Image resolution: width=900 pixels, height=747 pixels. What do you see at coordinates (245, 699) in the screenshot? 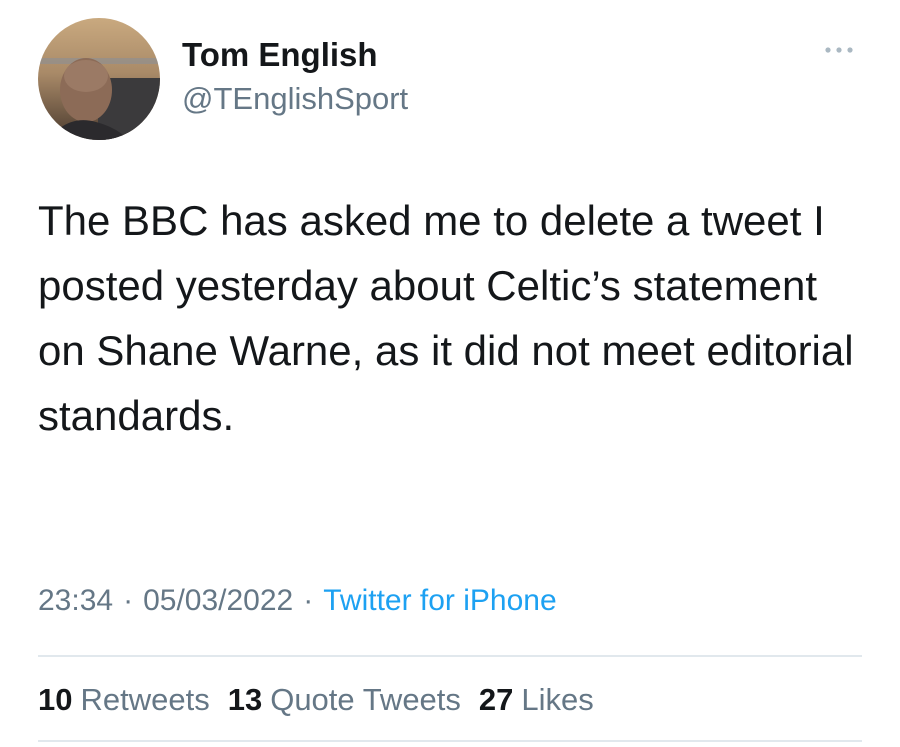
I see `quote-tweets-count: 13` at bounding box center [245, 699].